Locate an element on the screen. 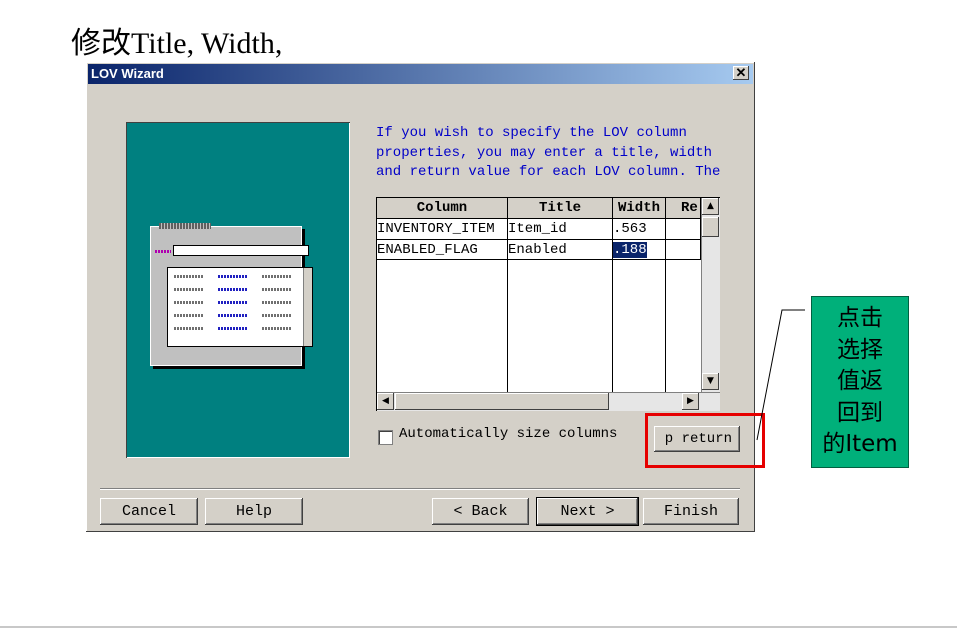  callout-line: 值返 is located at coordinates (860, 381).